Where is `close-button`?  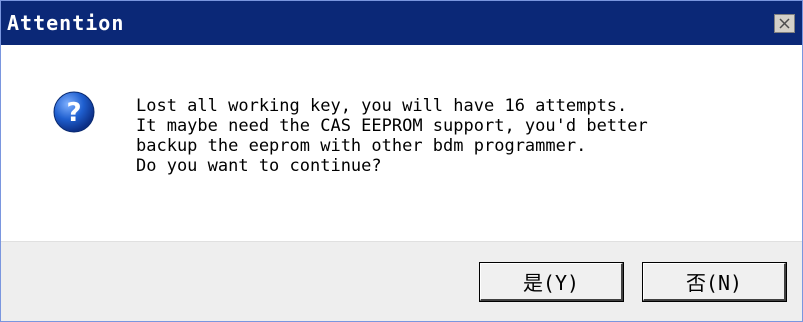 close-button is located at coordinates (784, 23).